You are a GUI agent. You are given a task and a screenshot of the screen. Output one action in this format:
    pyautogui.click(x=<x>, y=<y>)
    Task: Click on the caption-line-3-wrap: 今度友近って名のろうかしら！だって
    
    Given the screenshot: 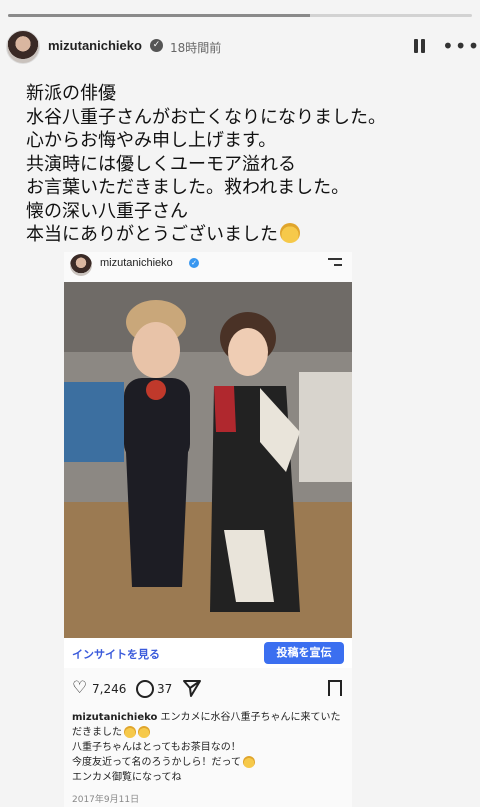 What is the action you would take?
    pyautogui.click(x=210, y=762)
    